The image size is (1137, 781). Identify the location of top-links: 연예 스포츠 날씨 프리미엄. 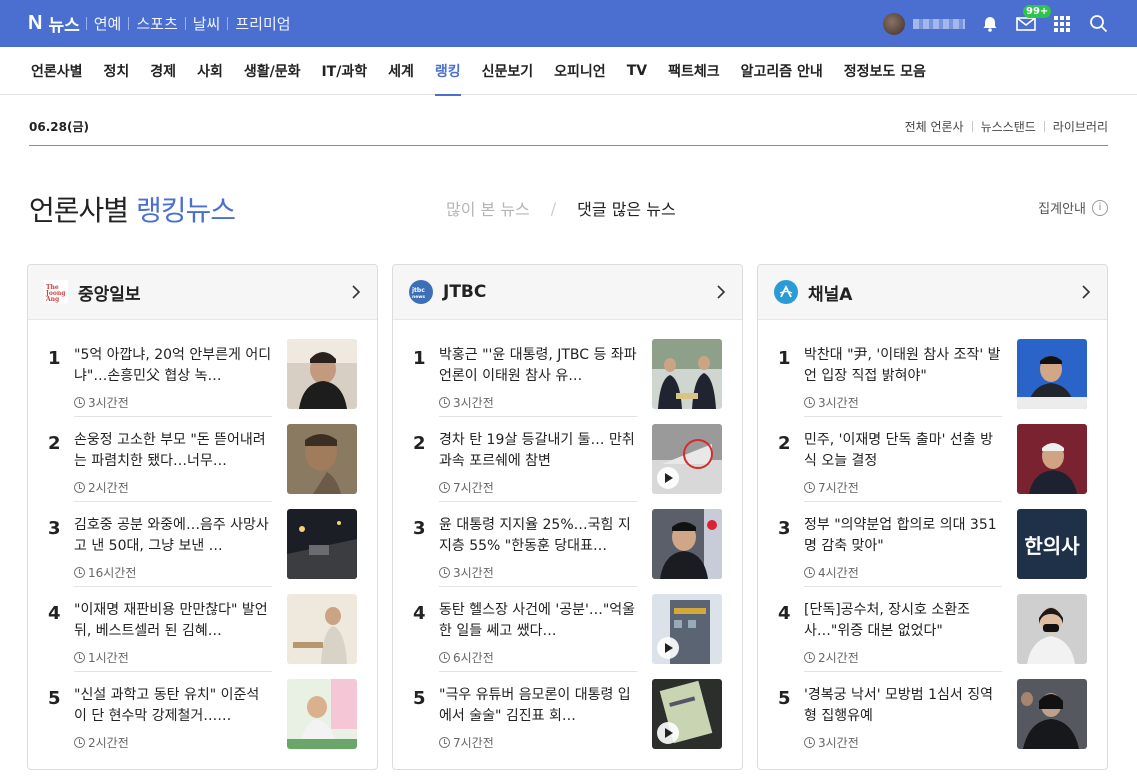
(191, 23).